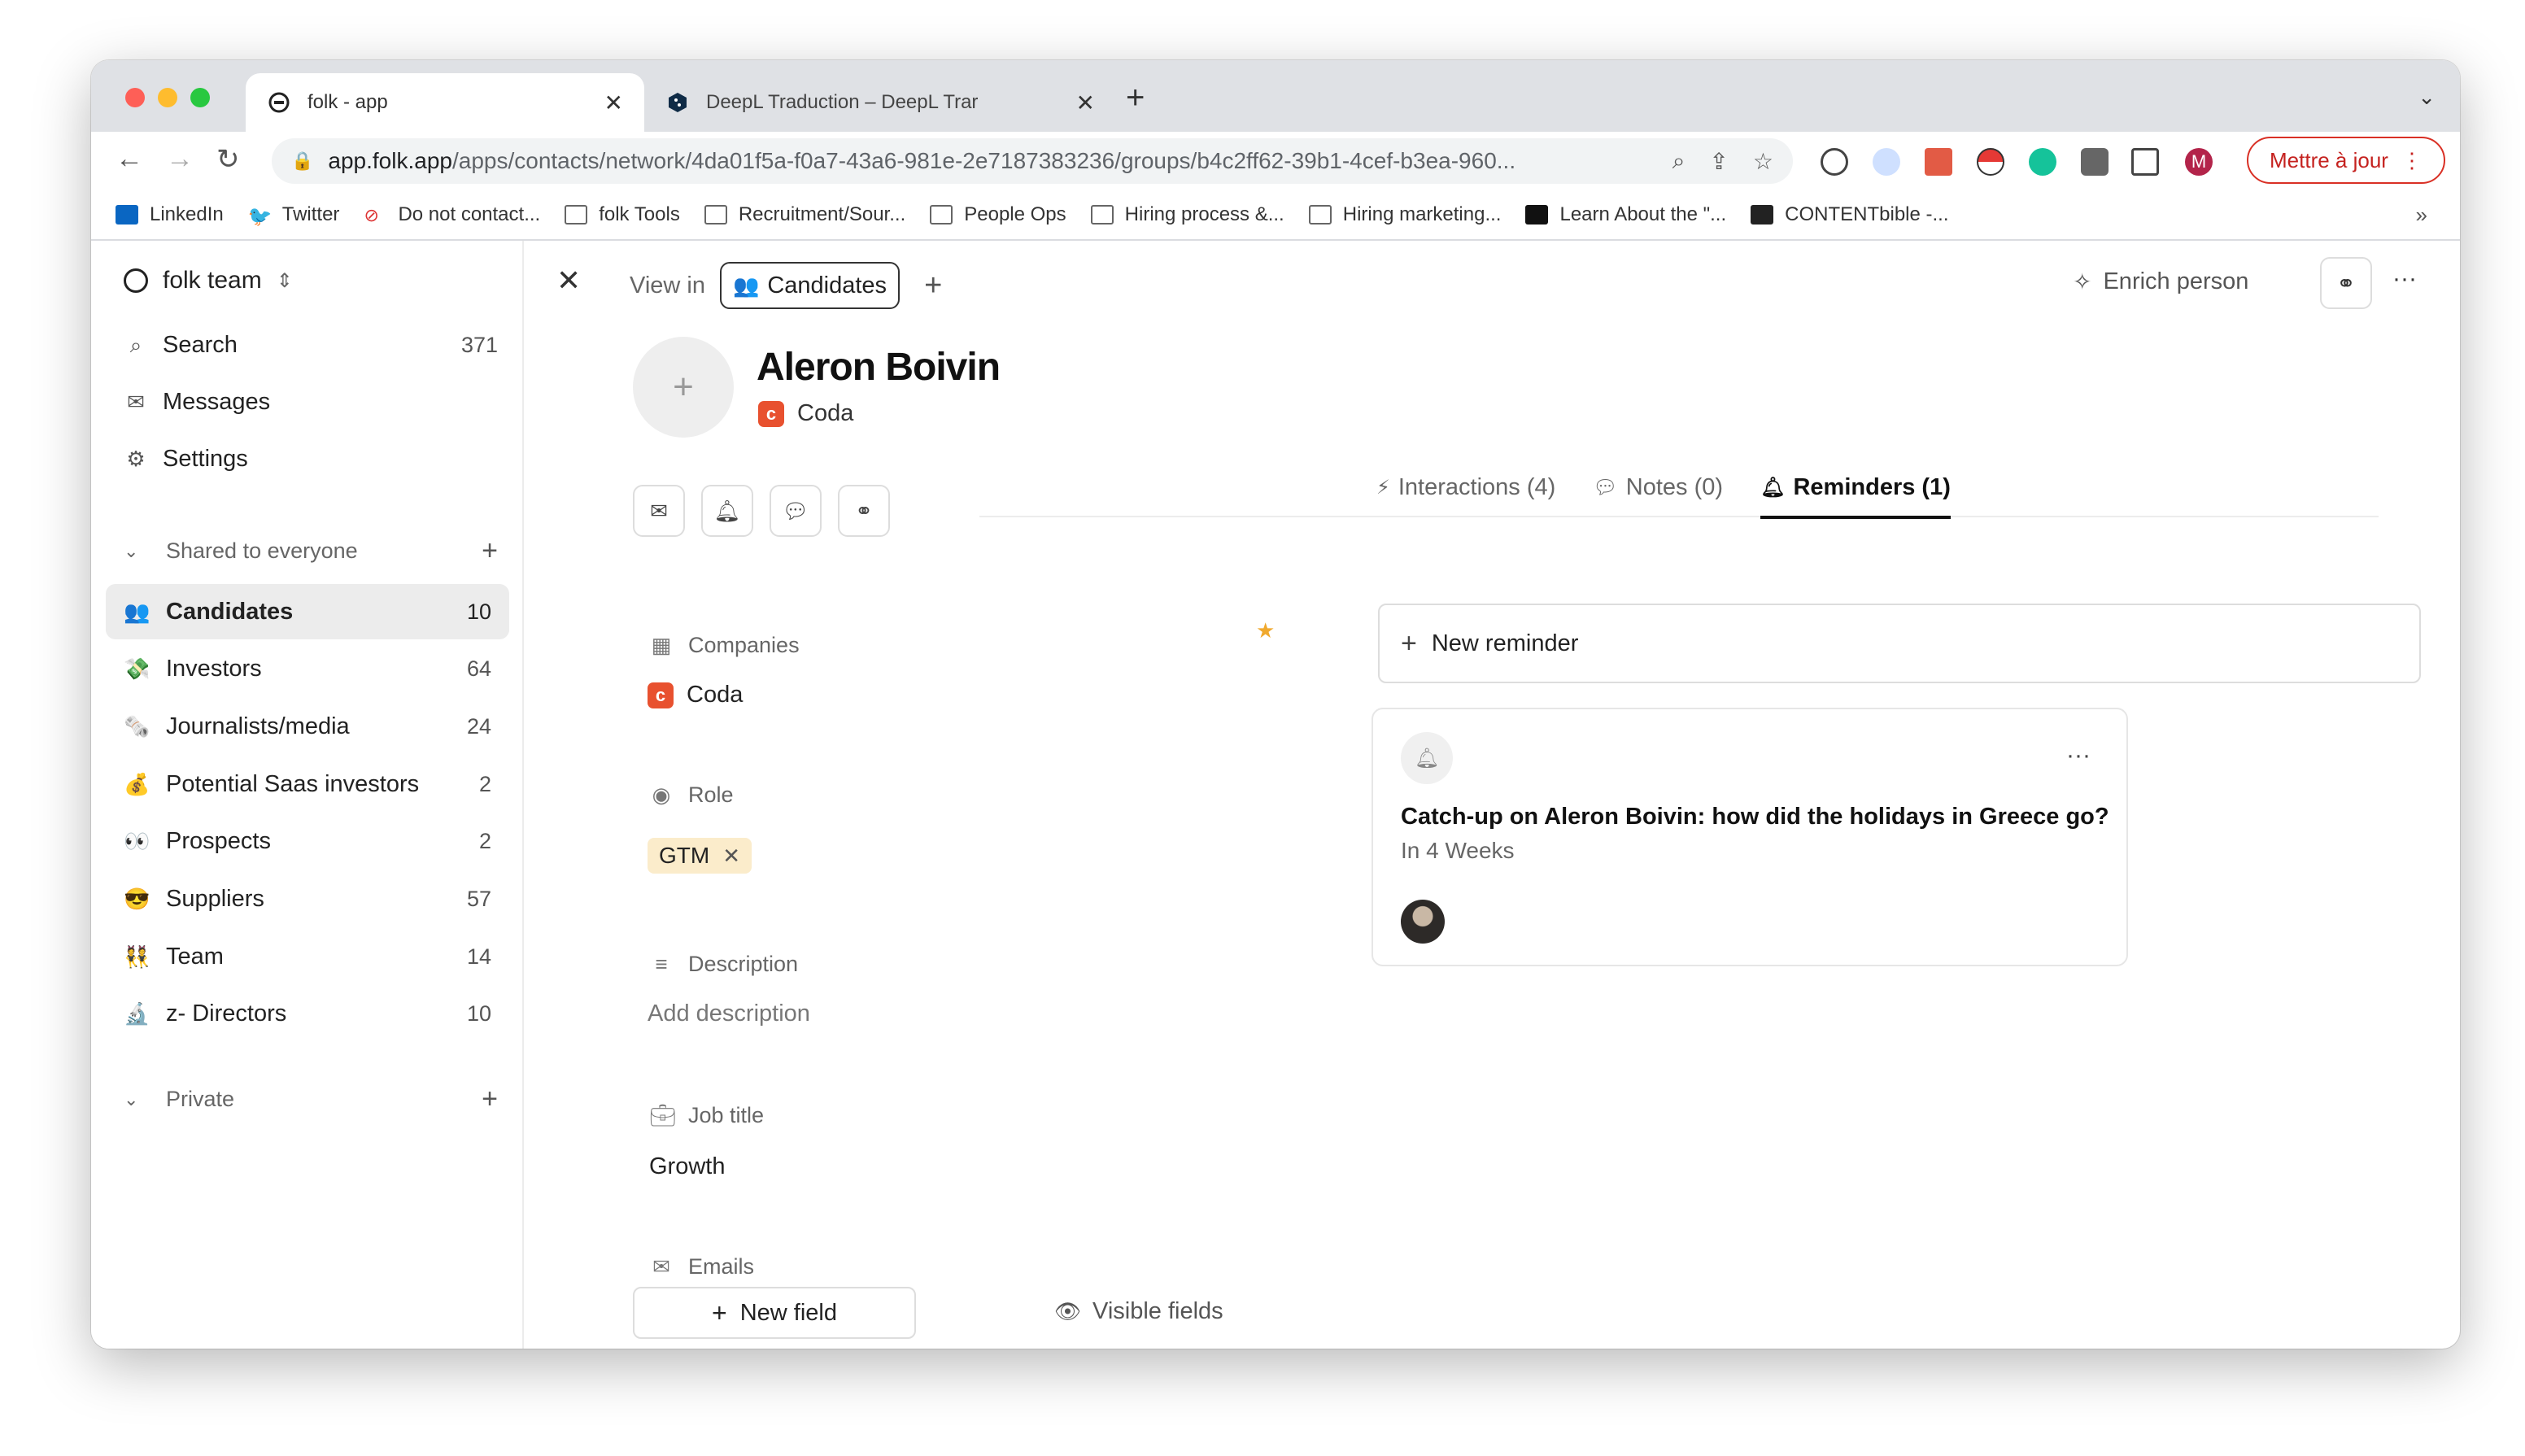  Describe the element at coordinates (311, 346) in the screenshot. I see `sidebar-item-search: ⌕ Search 371` at that location.